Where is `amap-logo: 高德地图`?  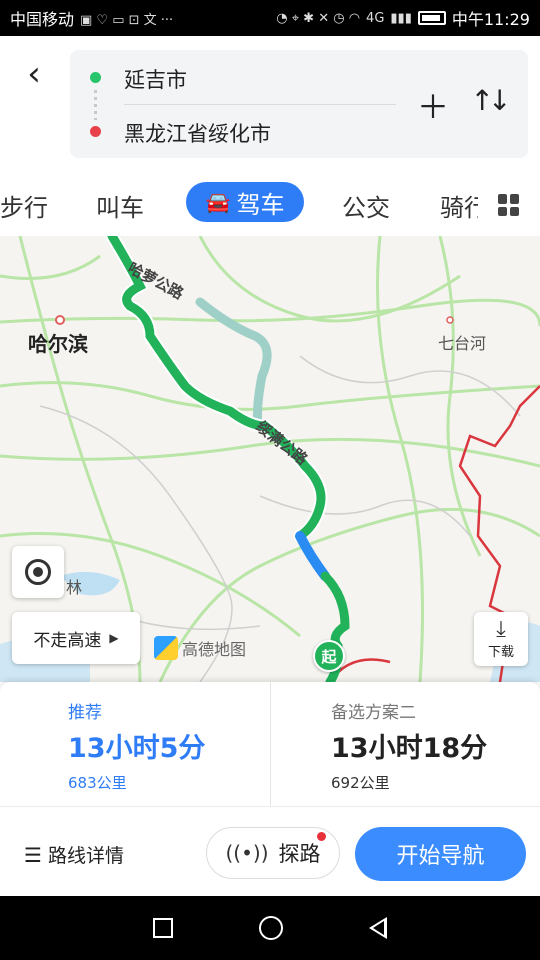 amap-logo: 高德地图 is located at coordinates (200, 648).